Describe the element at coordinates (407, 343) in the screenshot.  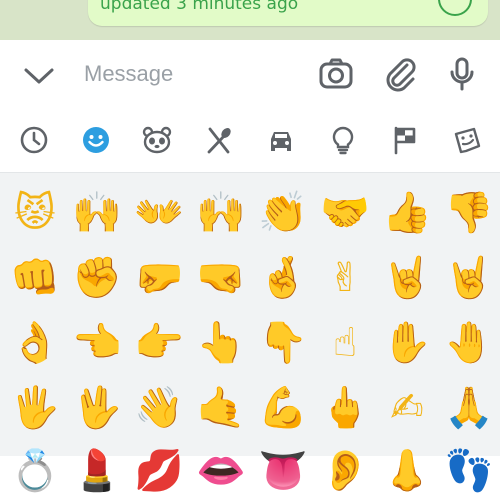
I see `emoji-cell: ✋` at that location.